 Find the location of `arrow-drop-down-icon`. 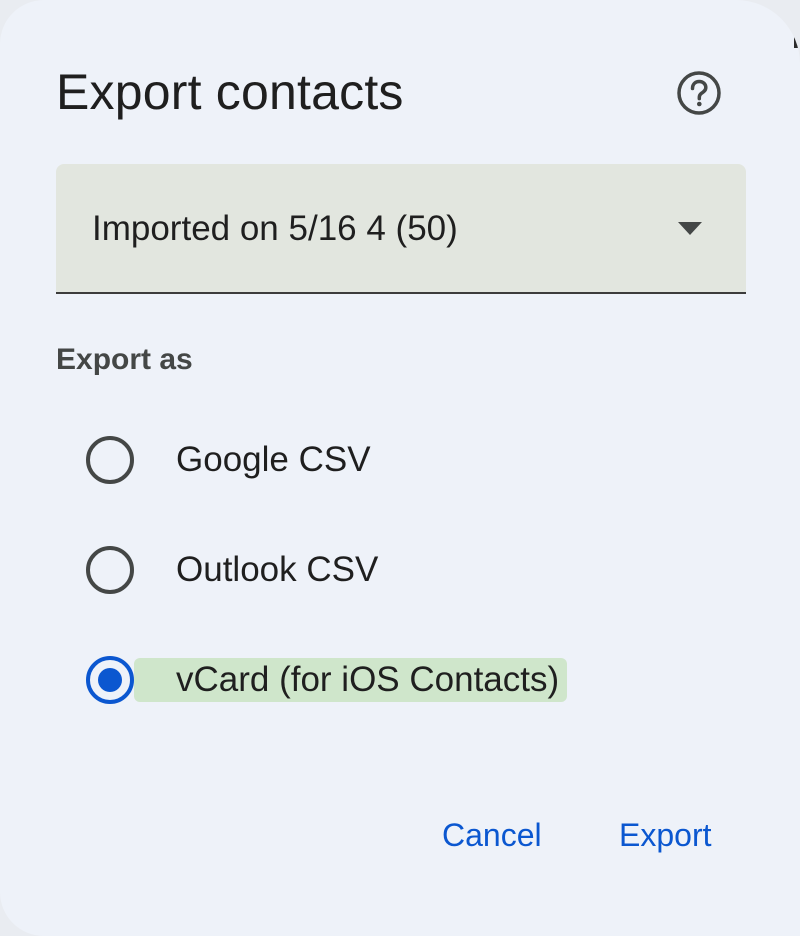

arrow-drop-down-icon is located at coordinates (690, 228).